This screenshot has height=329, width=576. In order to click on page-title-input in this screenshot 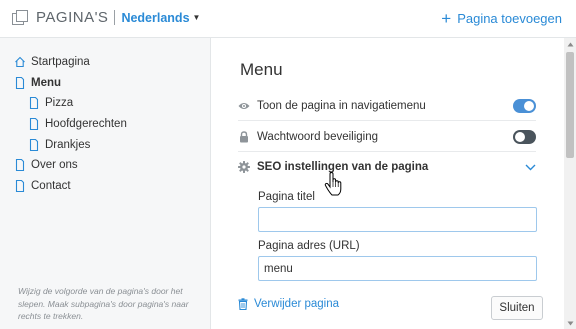, I will do `click(397, 219)`.